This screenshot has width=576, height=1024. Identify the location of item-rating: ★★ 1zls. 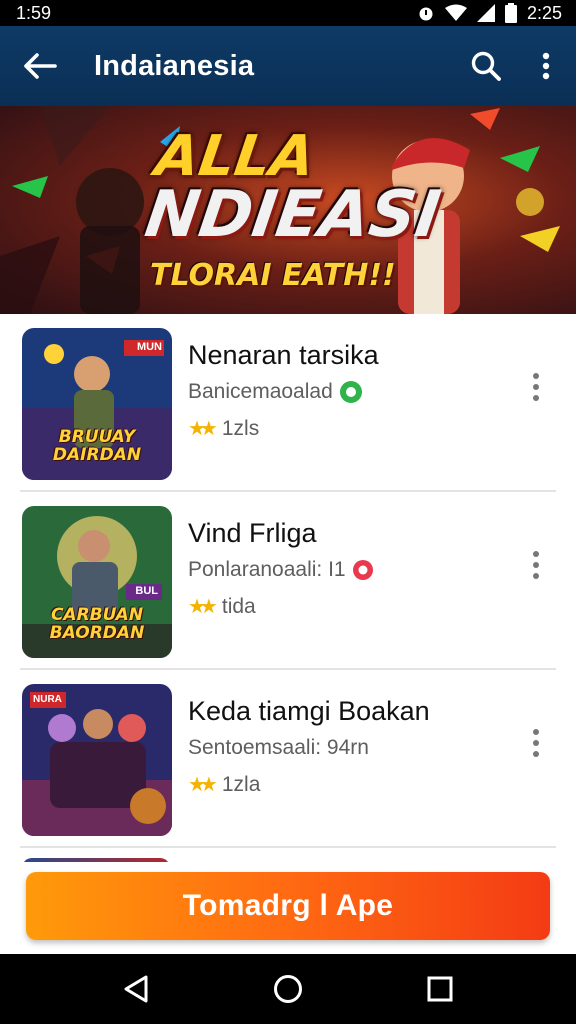
(223, 428).